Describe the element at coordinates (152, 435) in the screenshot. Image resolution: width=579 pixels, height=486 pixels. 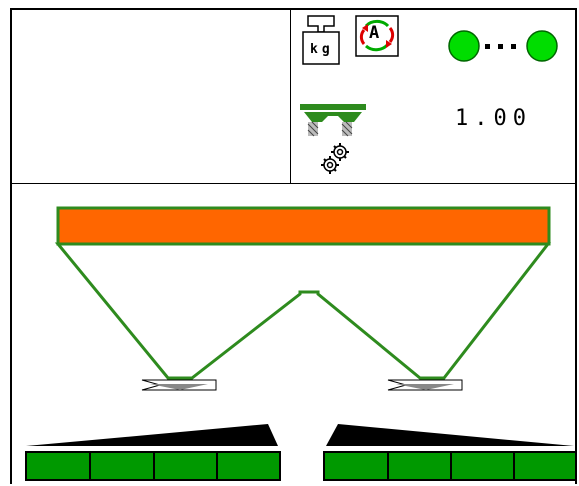
I see `left-spread-wedge` at that location.